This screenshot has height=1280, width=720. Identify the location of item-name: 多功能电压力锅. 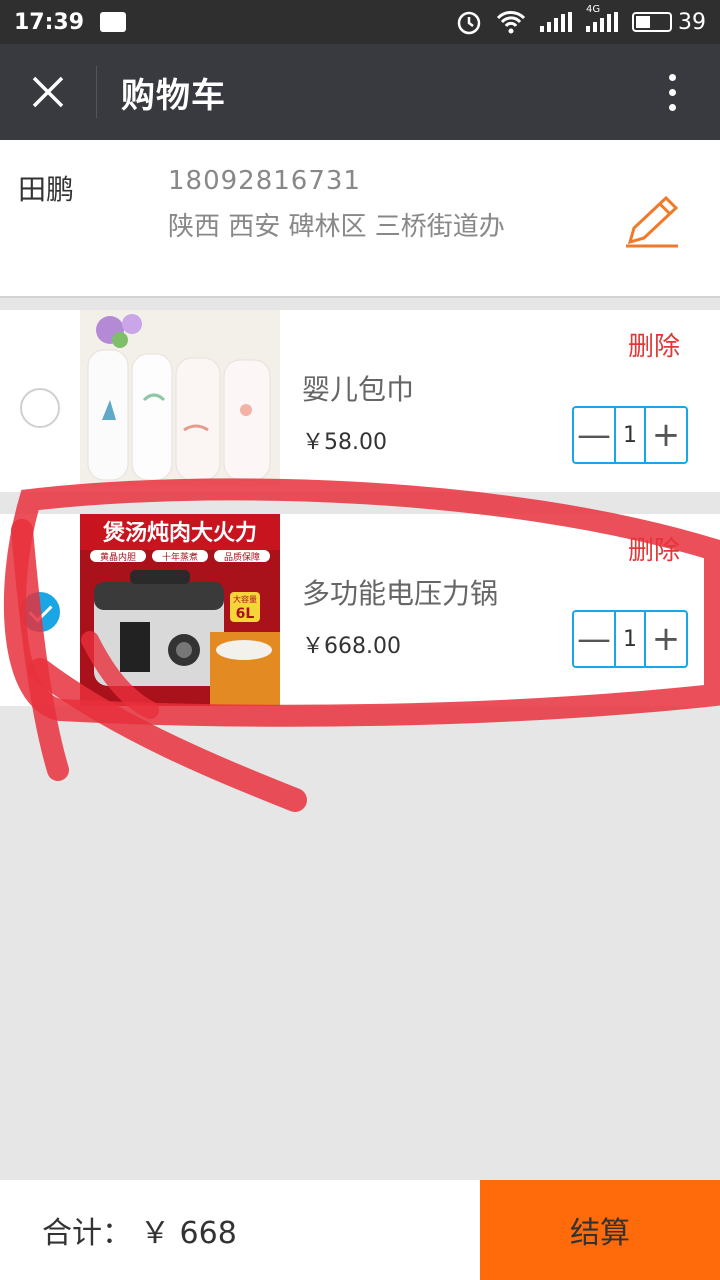
(400, 593).